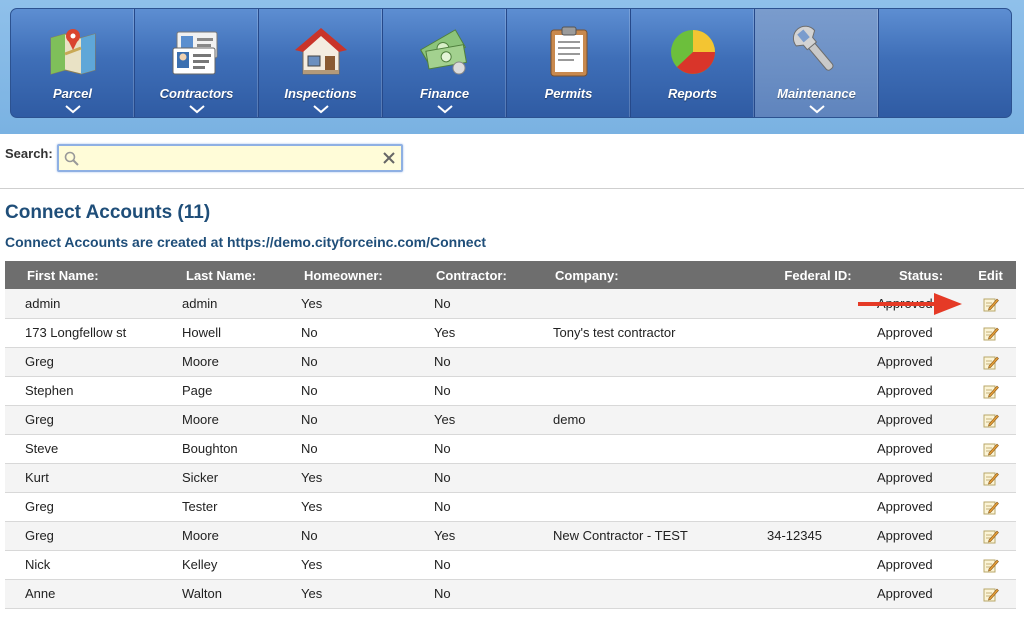 The height and width of the screenshot is (618, 1024). What do you see at coordinates (818, 275) in the screenshot?
I see `header-federal-id: Federal ID:` at bounding box center [818, 275].